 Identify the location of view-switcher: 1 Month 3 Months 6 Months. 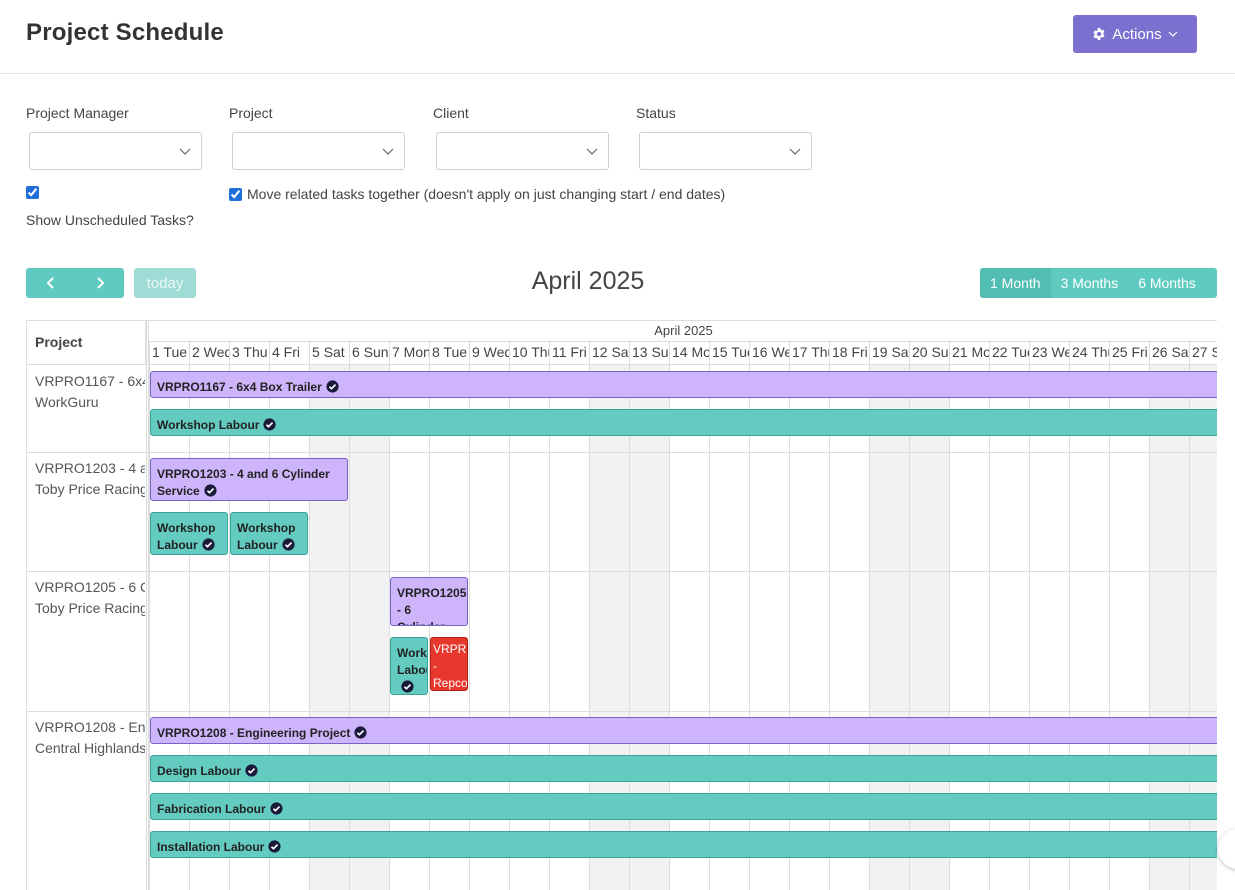
(1098, 283).